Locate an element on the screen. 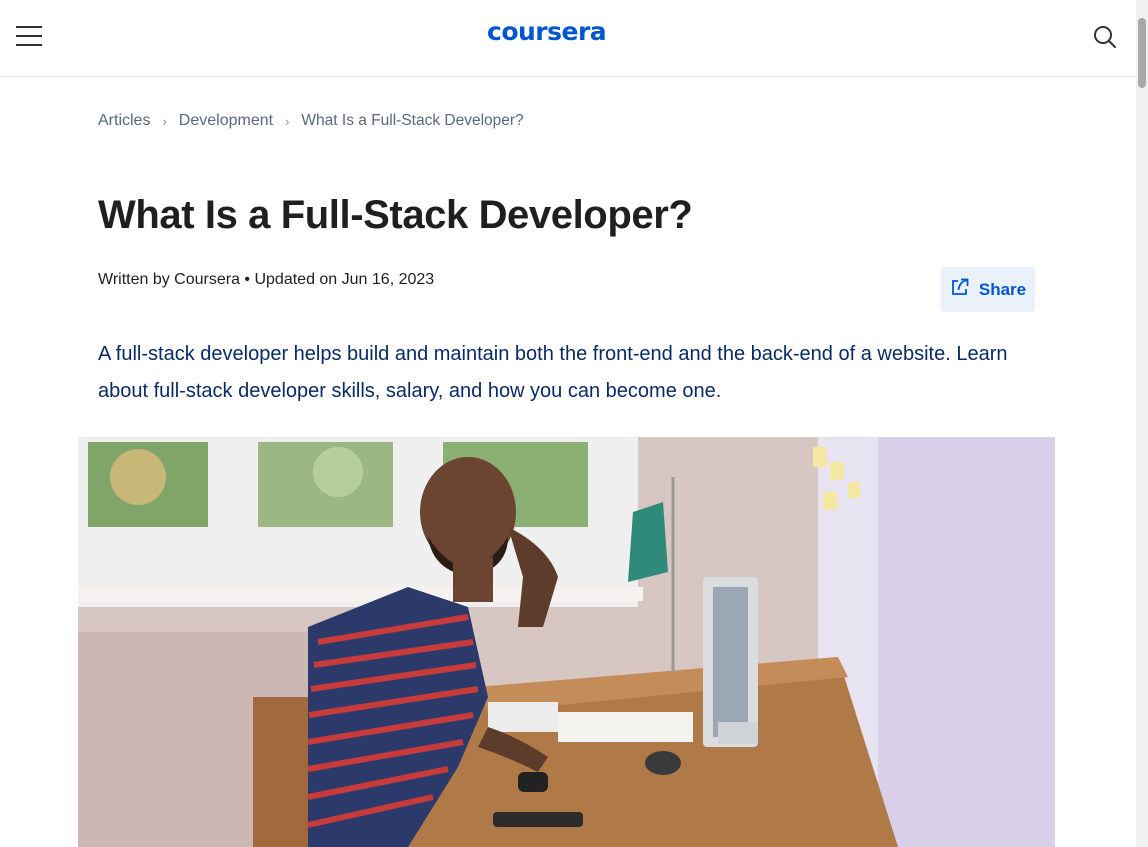 This screenshot has width=1148, height=847. share-button: Share is located at coordinates (988, 289).